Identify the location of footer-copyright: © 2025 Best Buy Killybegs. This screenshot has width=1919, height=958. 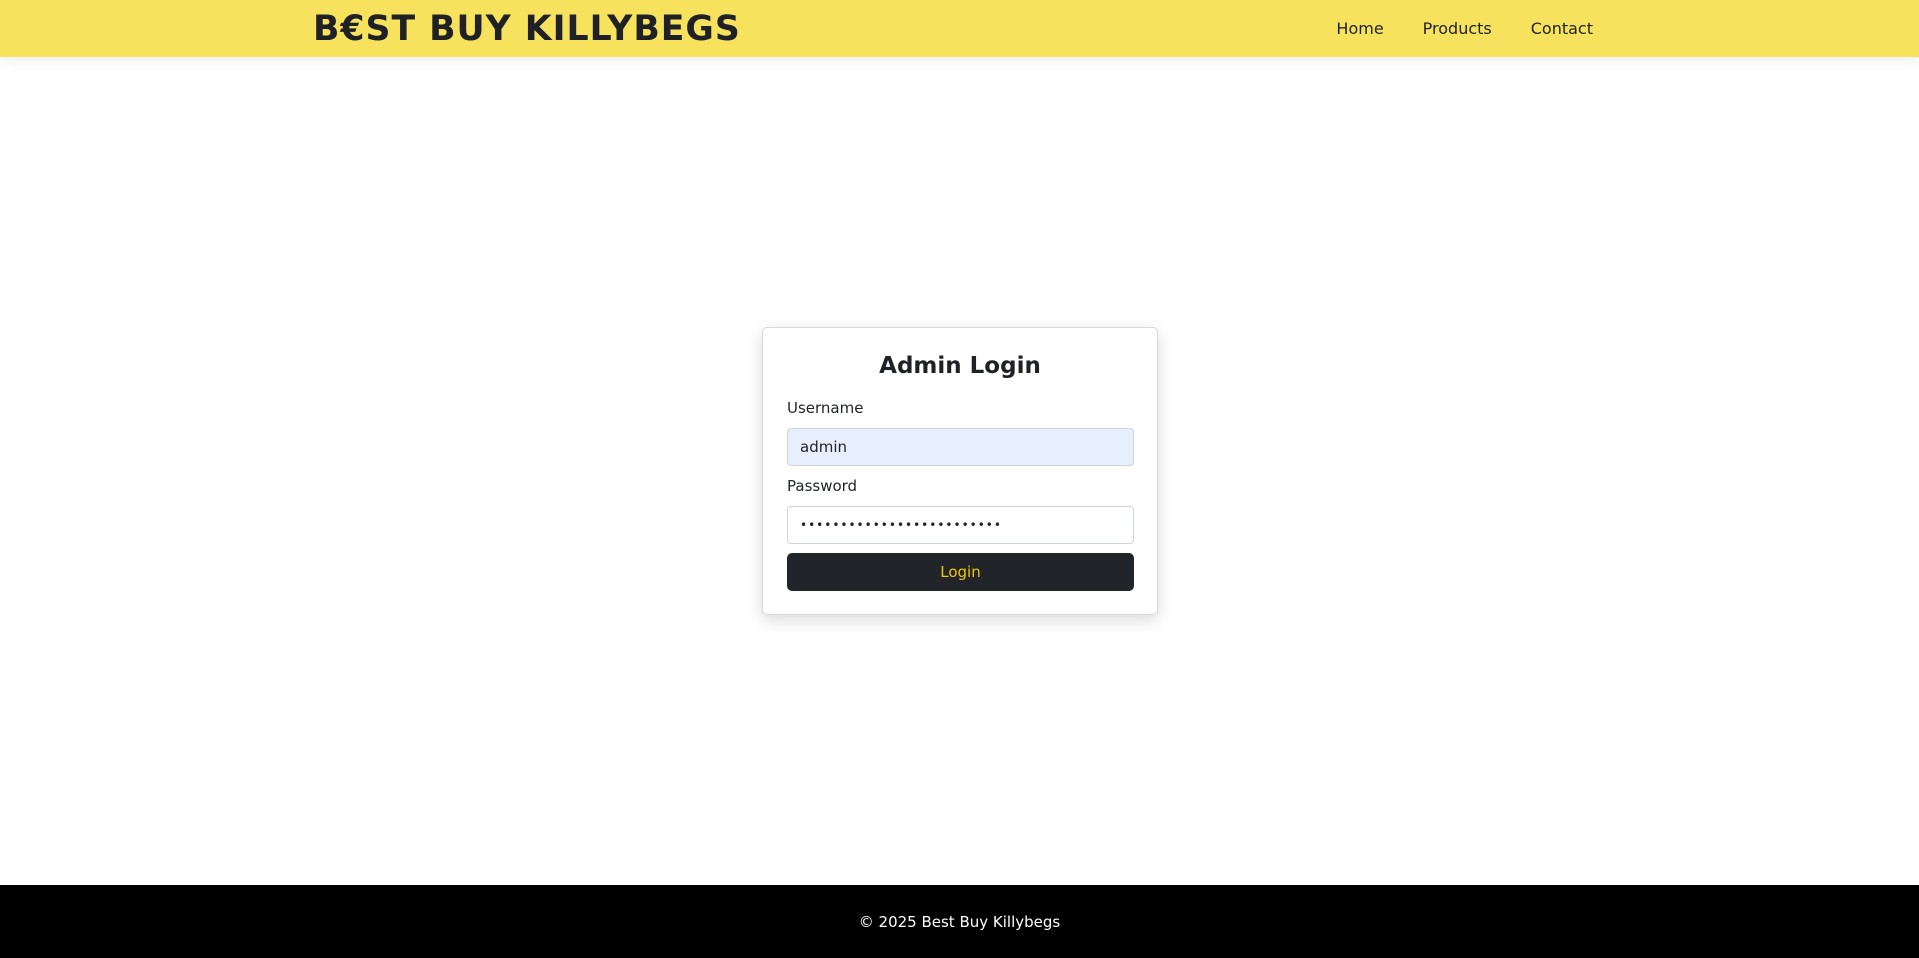
(959, 921).